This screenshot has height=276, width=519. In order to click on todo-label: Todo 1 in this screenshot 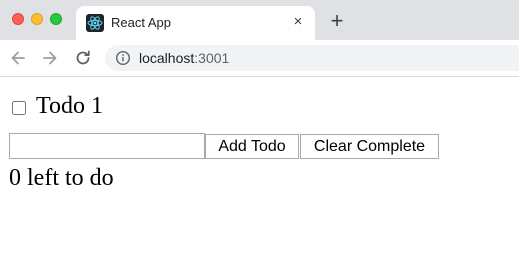, I will do `click(69, 106)`.